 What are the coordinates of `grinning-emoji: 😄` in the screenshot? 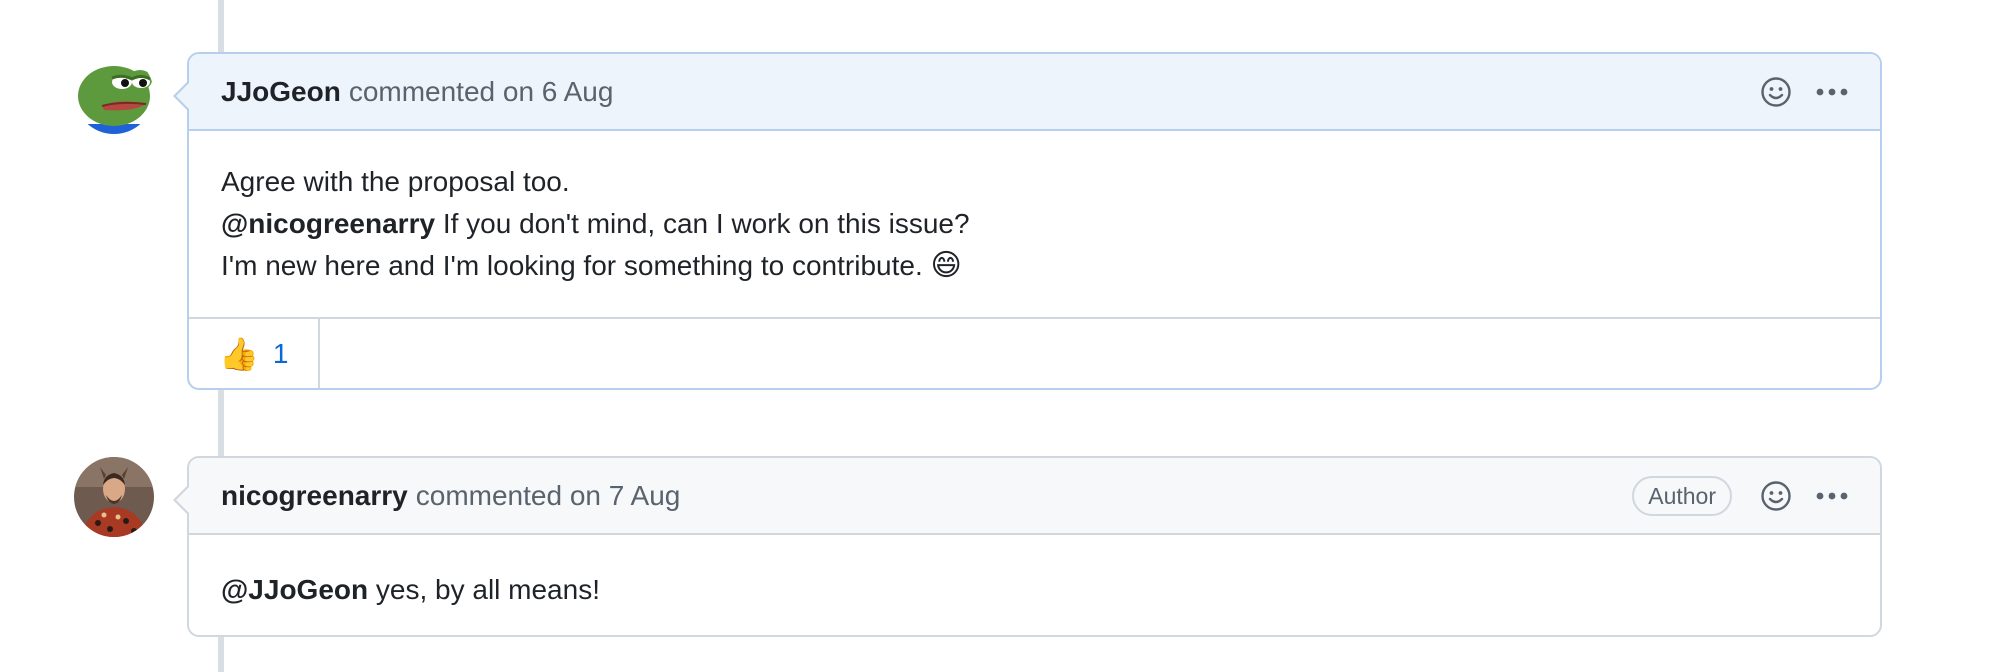 It's located at (946, 265).